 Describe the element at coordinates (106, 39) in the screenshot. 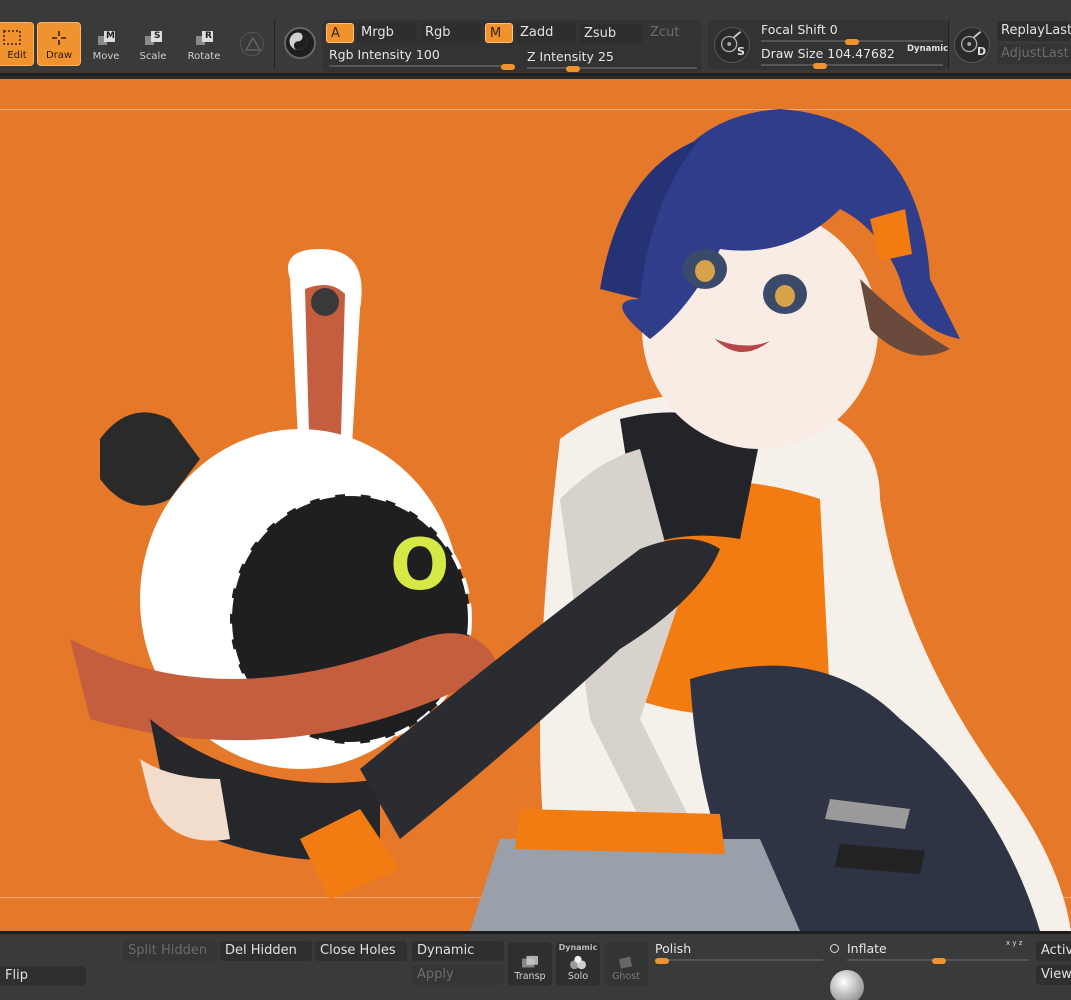

I see `move-icon: M` at that location.